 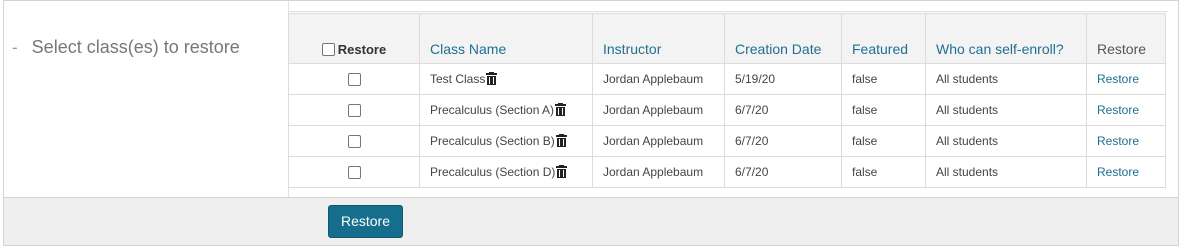 What do you see at coordinates (728, 11) in the screenshot?
I see `table-top-rule` at bounding box center [728, 11].